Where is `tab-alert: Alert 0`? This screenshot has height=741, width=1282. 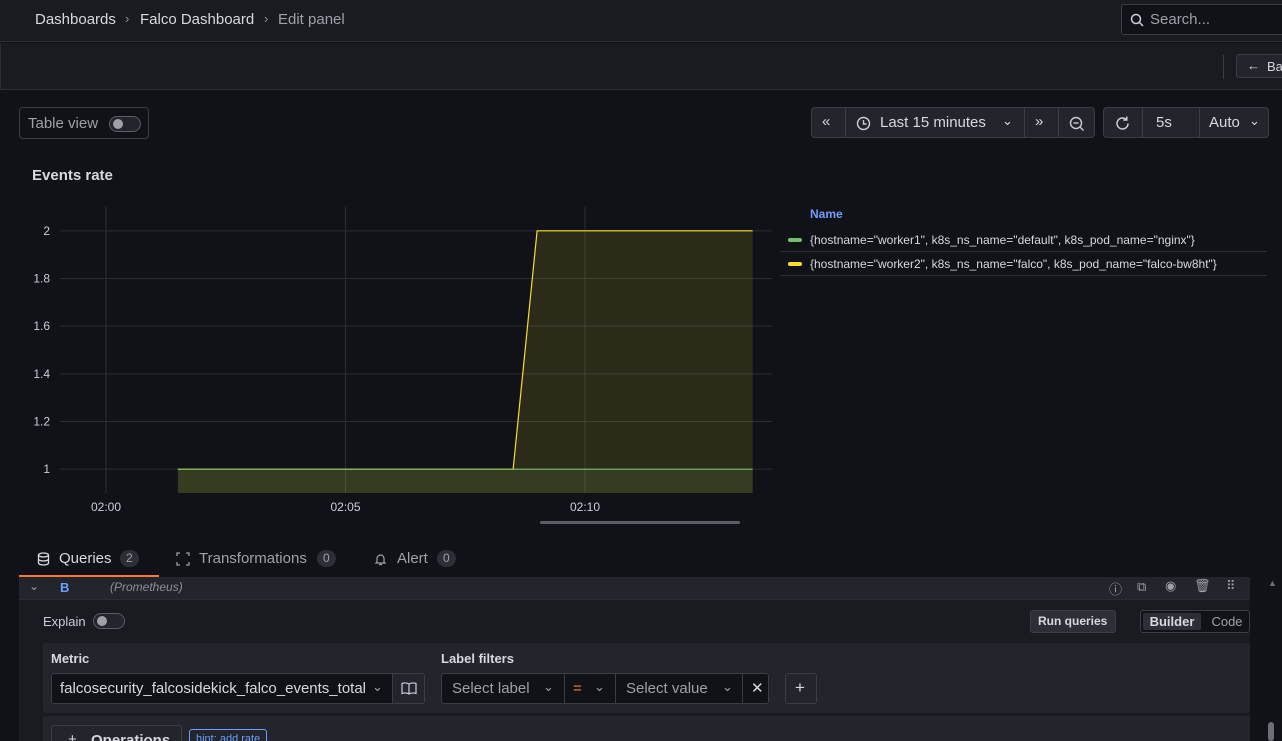 tab-alert: Alert 0 is located at coordinates (419, 563).